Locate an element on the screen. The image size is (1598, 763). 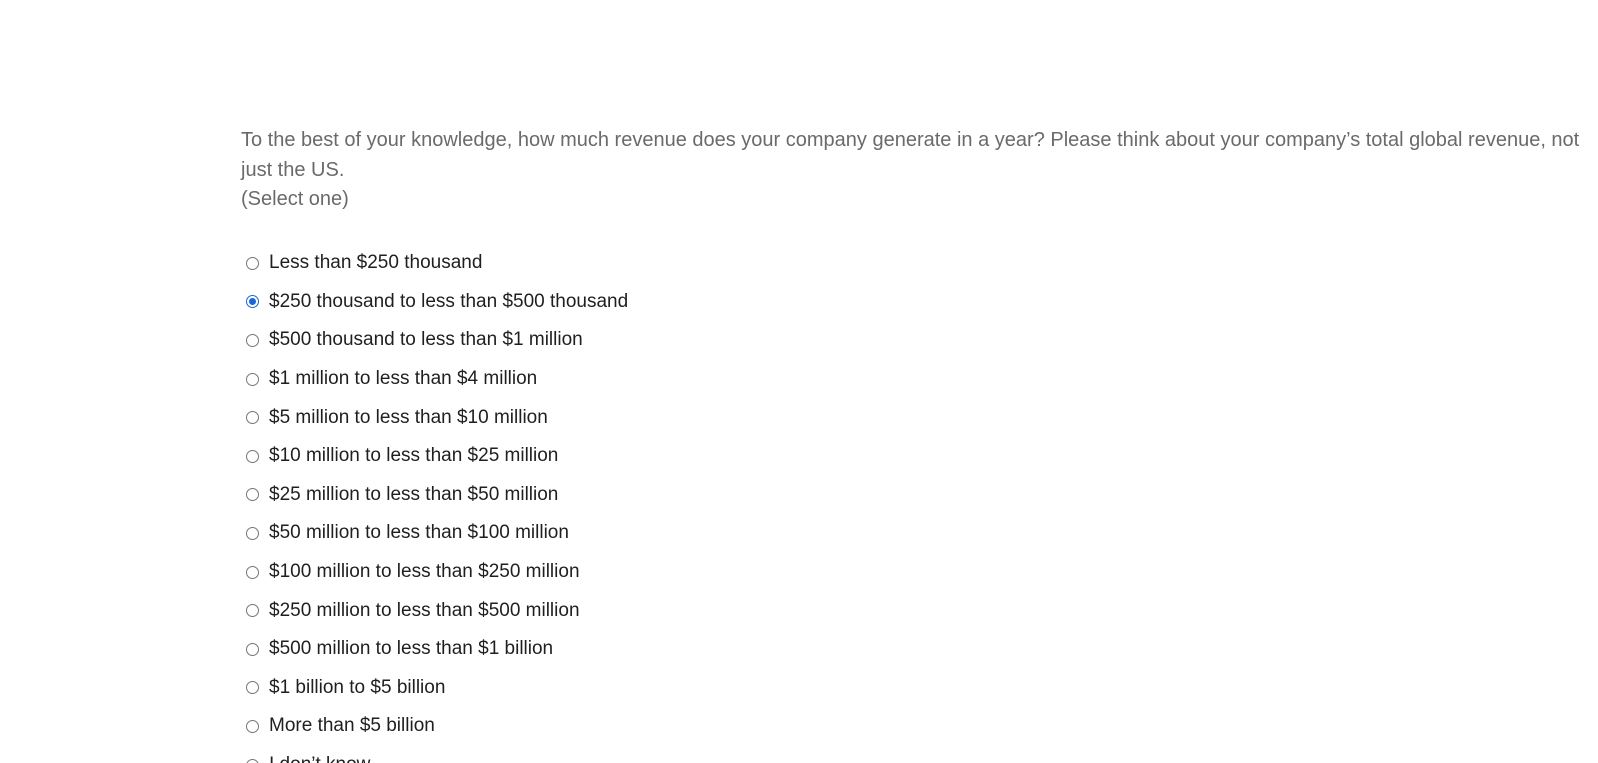
option-less-than-250k: Less than $250 thousand is located at coordinates (437, 263).